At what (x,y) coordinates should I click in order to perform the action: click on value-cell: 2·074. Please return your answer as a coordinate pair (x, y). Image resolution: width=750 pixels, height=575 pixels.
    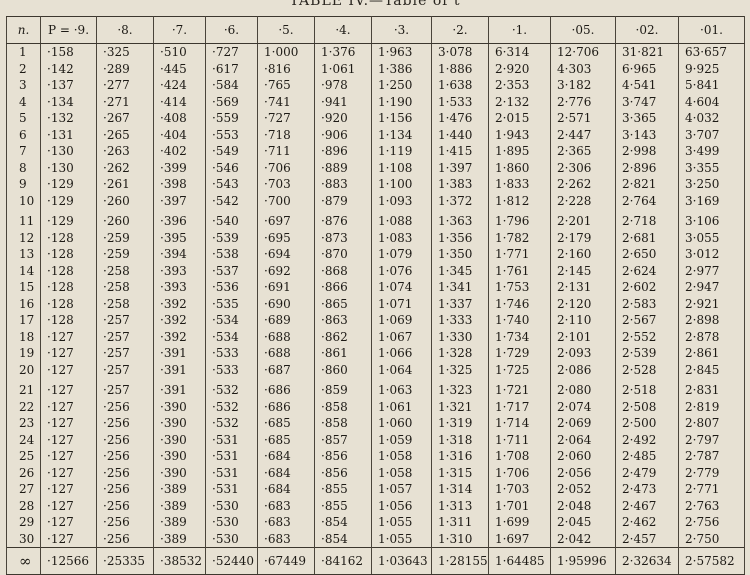
    Looking at the image, I should click on (583, 406).